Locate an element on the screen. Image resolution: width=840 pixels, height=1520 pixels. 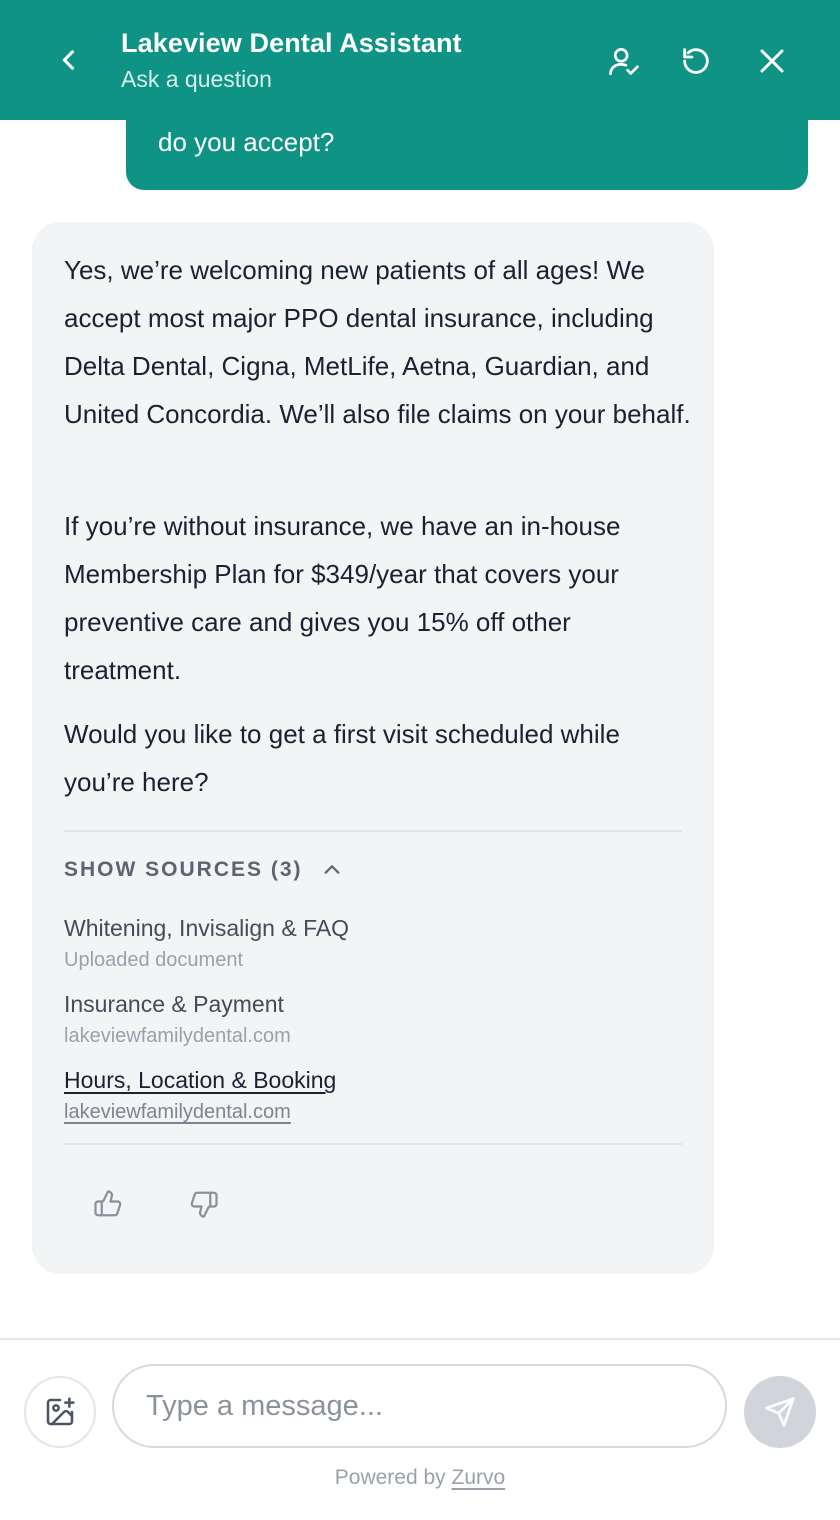
chevron-up-icon is located at coordinates (332, 870).